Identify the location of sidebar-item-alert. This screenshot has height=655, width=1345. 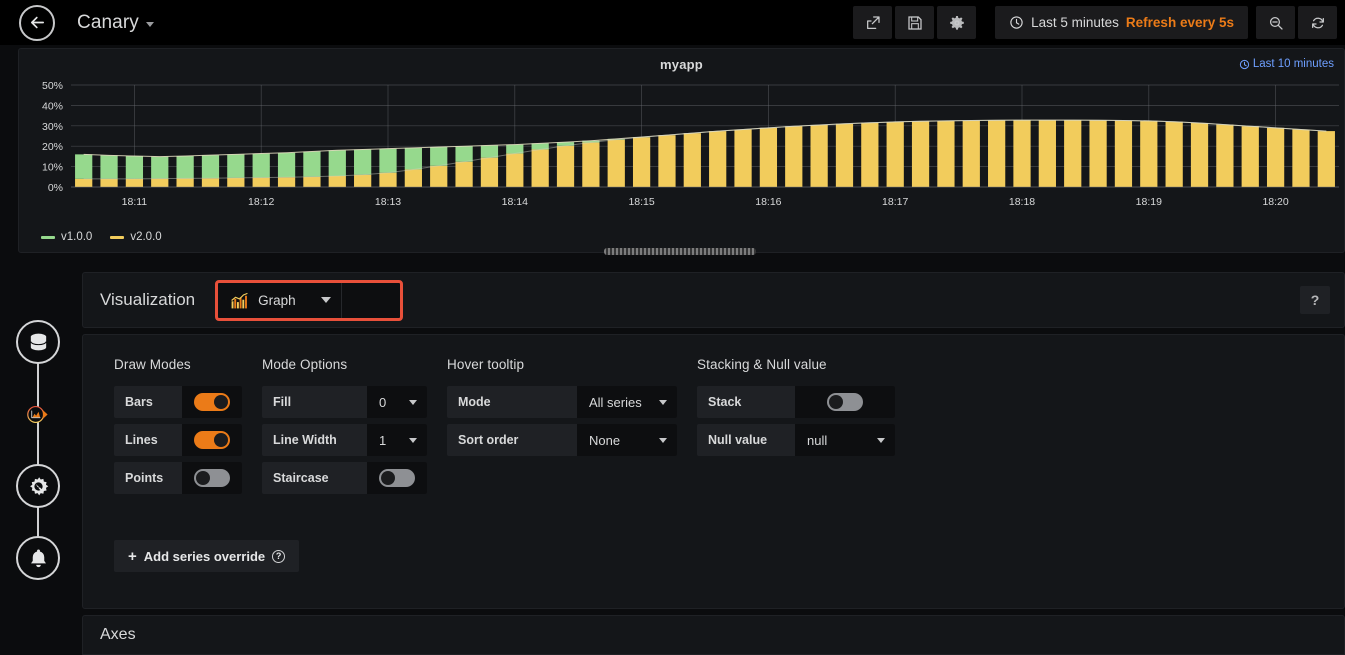
(38, 558).